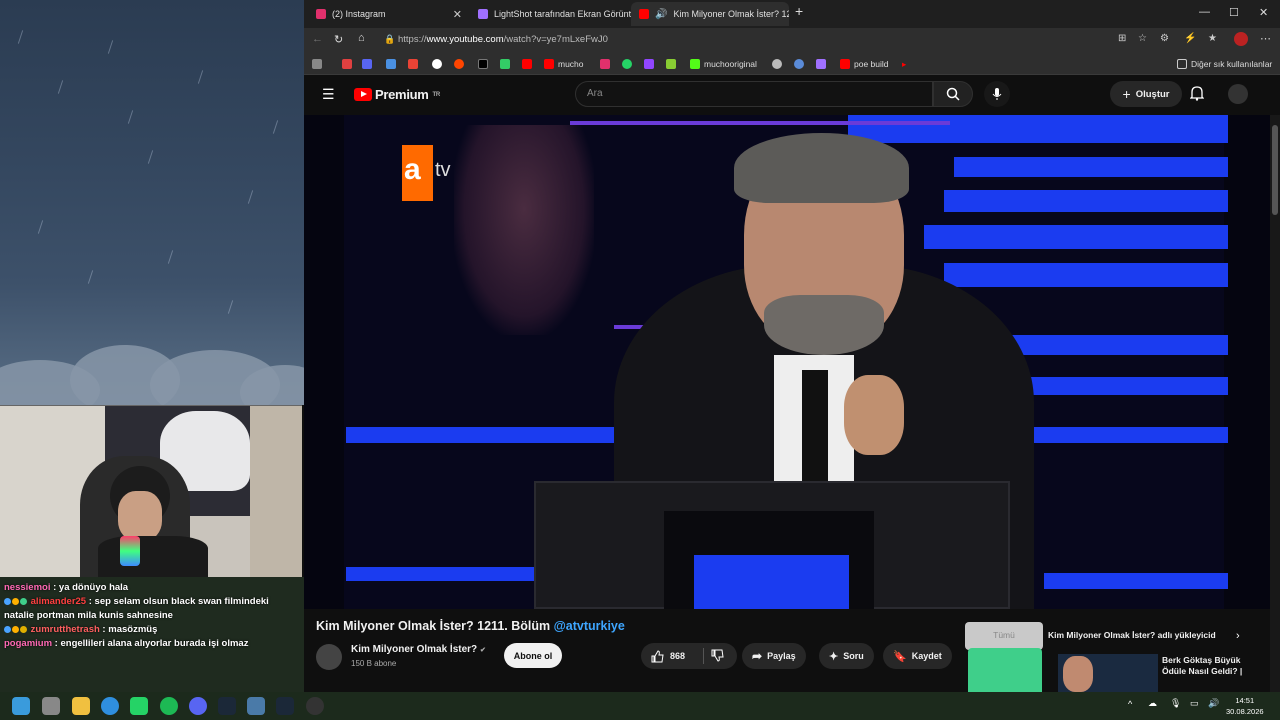 This screenshot has width=1280, height=720. I want to click on chevron-right-icon: ▸, so click(904, 64).